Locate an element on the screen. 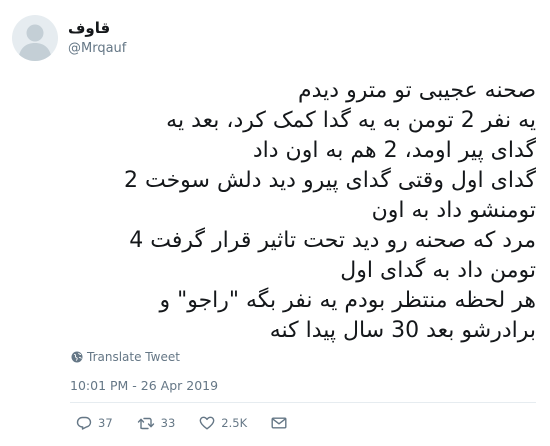 The height and width of the screenshot is (446, 550). tweet-actions: 37 33 2.5K is located at coordinates (184, 423).